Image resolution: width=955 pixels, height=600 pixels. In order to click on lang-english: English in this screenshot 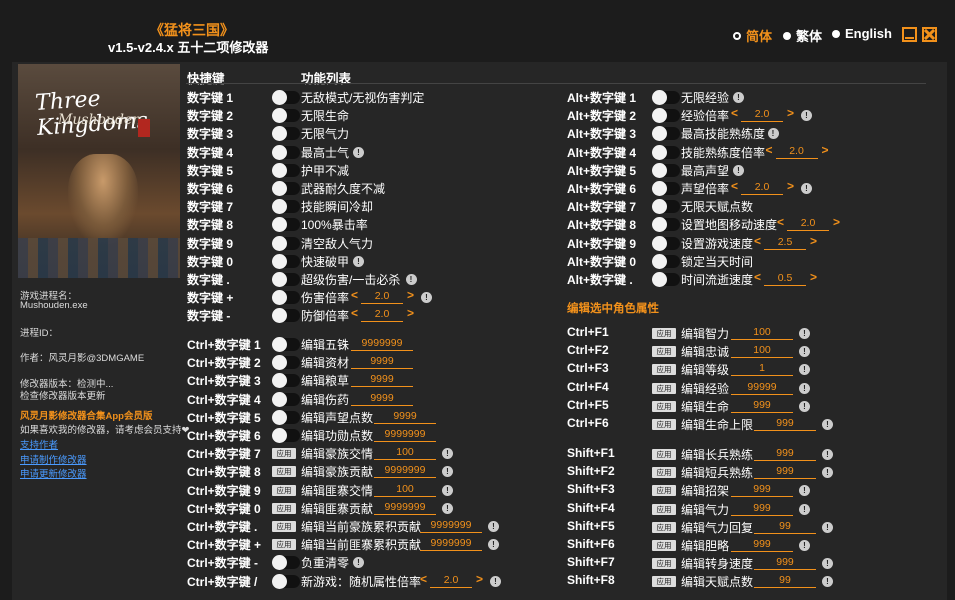, I will do `click(862, 33)`.